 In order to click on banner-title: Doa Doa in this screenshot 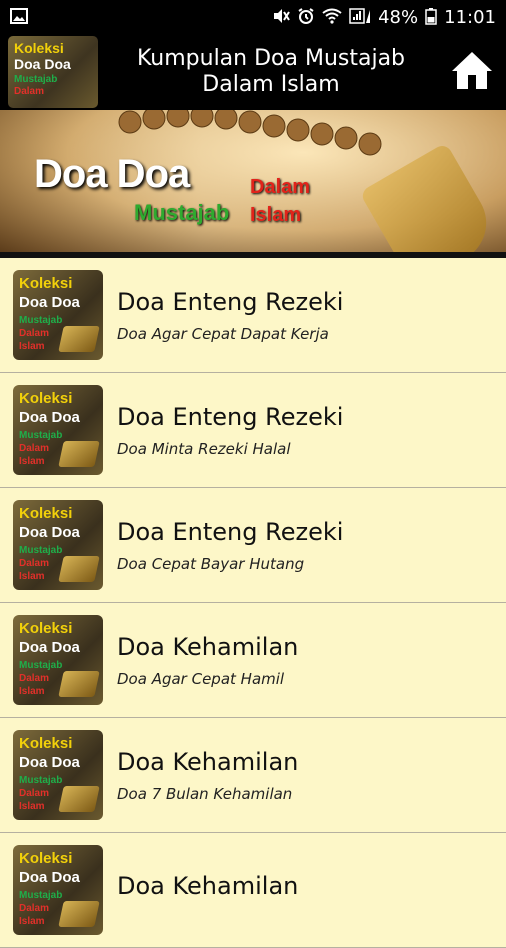, I will do `click(112, 174)`.